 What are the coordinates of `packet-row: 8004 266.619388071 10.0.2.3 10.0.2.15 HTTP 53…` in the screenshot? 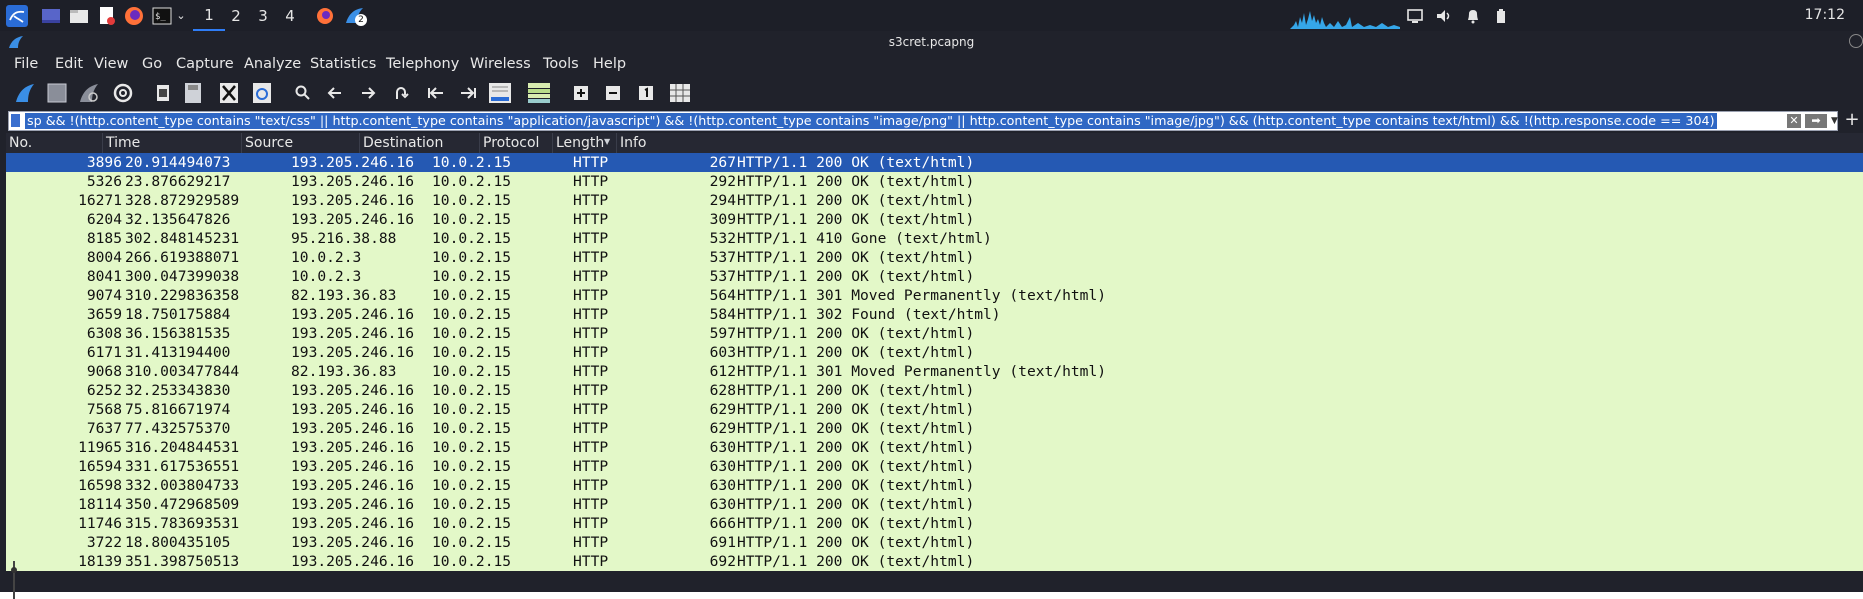 It's located at (934, 257).